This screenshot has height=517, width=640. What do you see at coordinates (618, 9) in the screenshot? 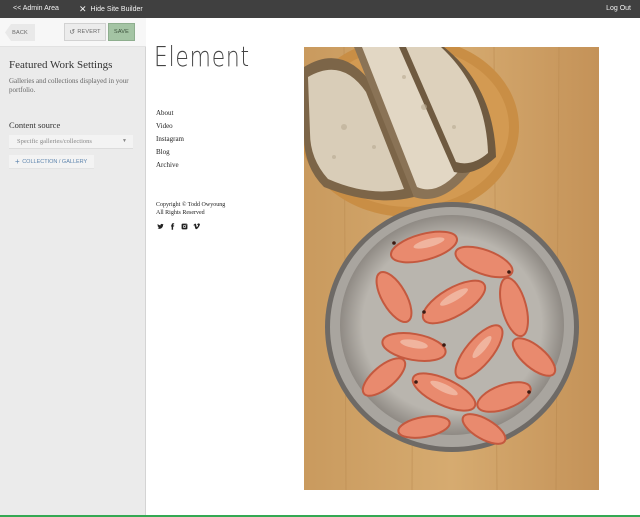
I see `log-out-link: Log Out` at bounding box center [618, 9].